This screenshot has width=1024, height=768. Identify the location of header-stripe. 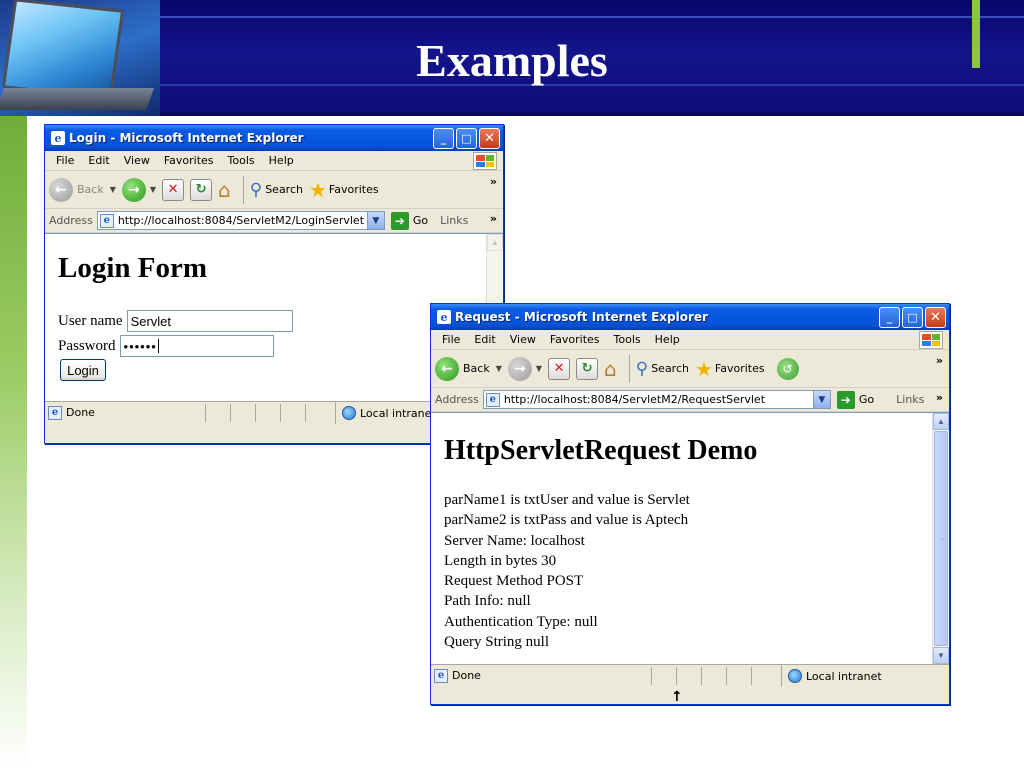
(592, 17).